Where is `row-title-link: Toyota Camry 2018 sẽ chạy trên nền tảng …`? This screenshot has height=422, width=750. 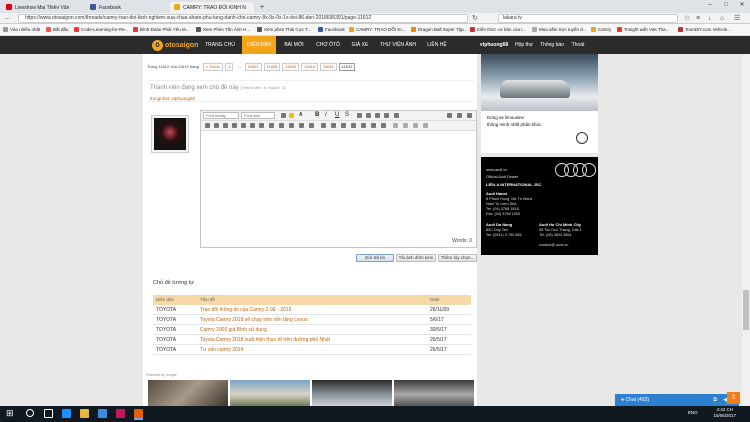 row-title-link: Toyota Camry 2018 sẽ chạy trên nền tảng … is located at coordinates (254, 320).